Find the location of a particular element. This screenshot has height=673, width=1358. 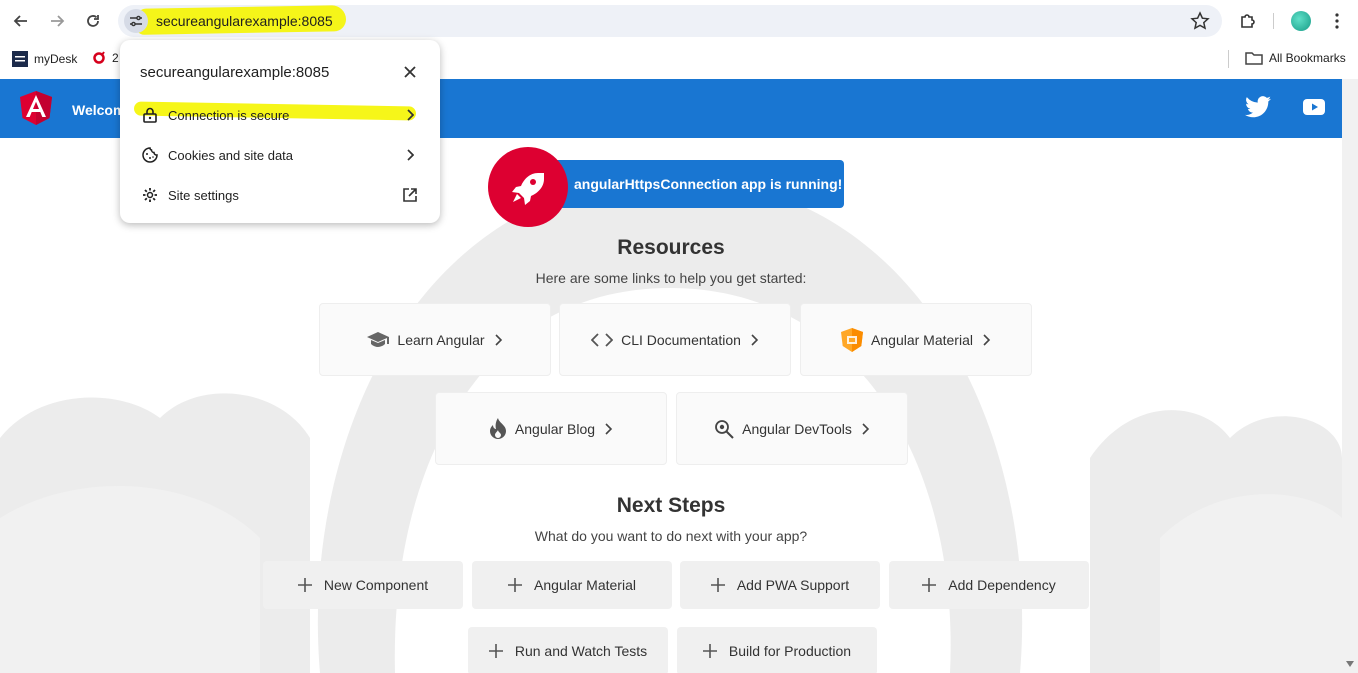

bookmark-mydesk: myDesk is located at coordinates (44, 59).